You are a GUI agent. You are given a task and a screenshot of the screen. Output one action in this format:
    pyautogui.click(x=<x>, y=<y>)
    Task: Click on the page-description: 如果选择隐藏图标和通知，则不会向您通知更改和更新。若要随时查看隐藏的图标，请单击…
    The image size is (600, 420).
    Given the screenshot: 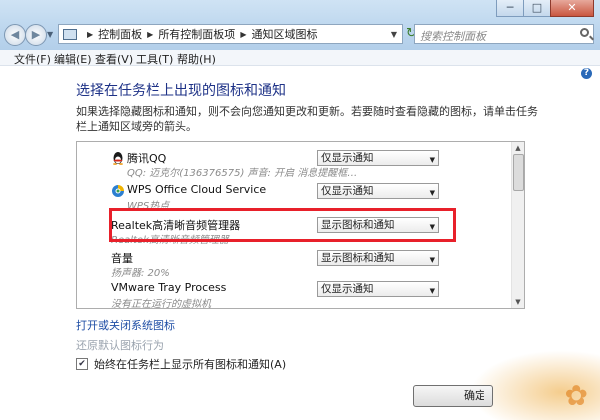 What is the action you would take?
    pyautogui.click(x=307, y=119)
    